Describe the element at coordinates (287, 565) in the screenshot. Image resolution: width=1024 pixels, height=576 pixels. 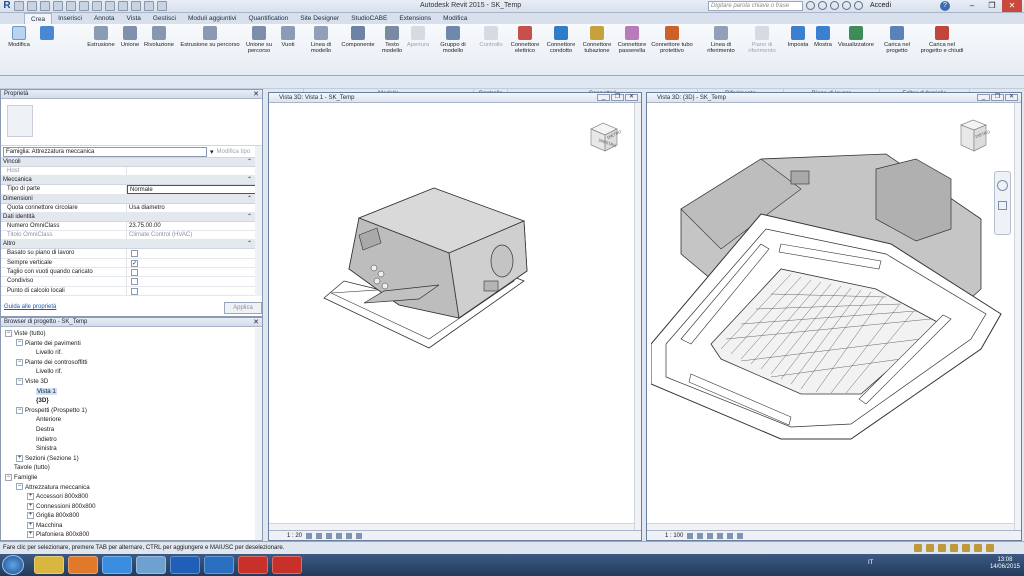
I see `taskbar-access-icon` at that location.